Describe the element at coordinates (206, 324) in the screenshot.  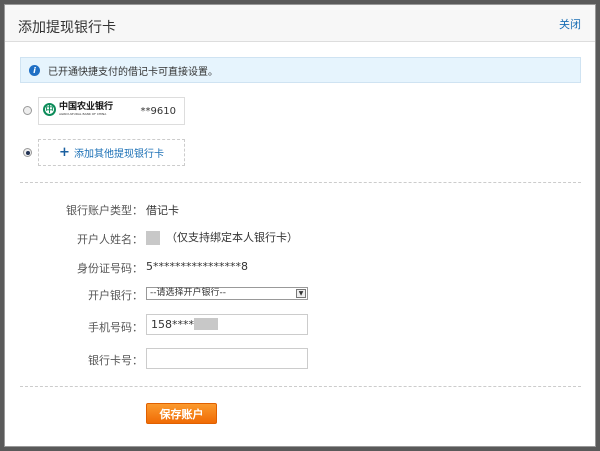
I see `masked-phone` at that location.